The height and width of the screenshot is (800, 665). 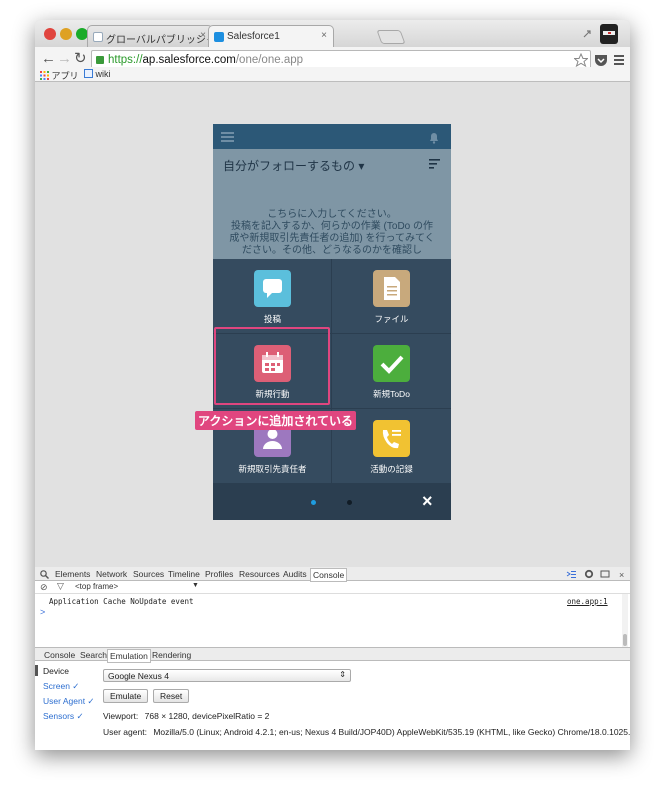 What do you see at coordinates (227, 675) in the screenshot?
I see `device-select: Google Nexus 4 ⇕` at bounding box center [227, 675].